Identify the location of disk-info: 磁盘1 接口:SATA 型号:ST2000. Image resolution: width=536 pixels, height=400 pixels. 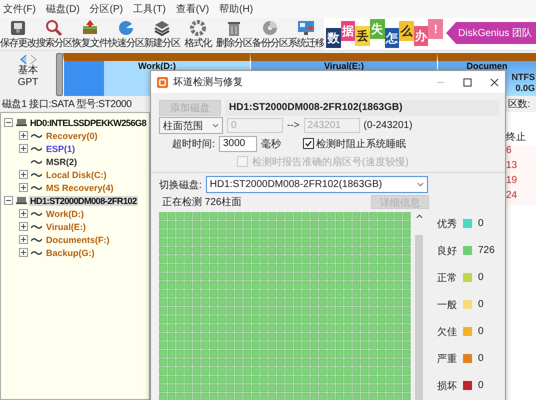
(67, 104).